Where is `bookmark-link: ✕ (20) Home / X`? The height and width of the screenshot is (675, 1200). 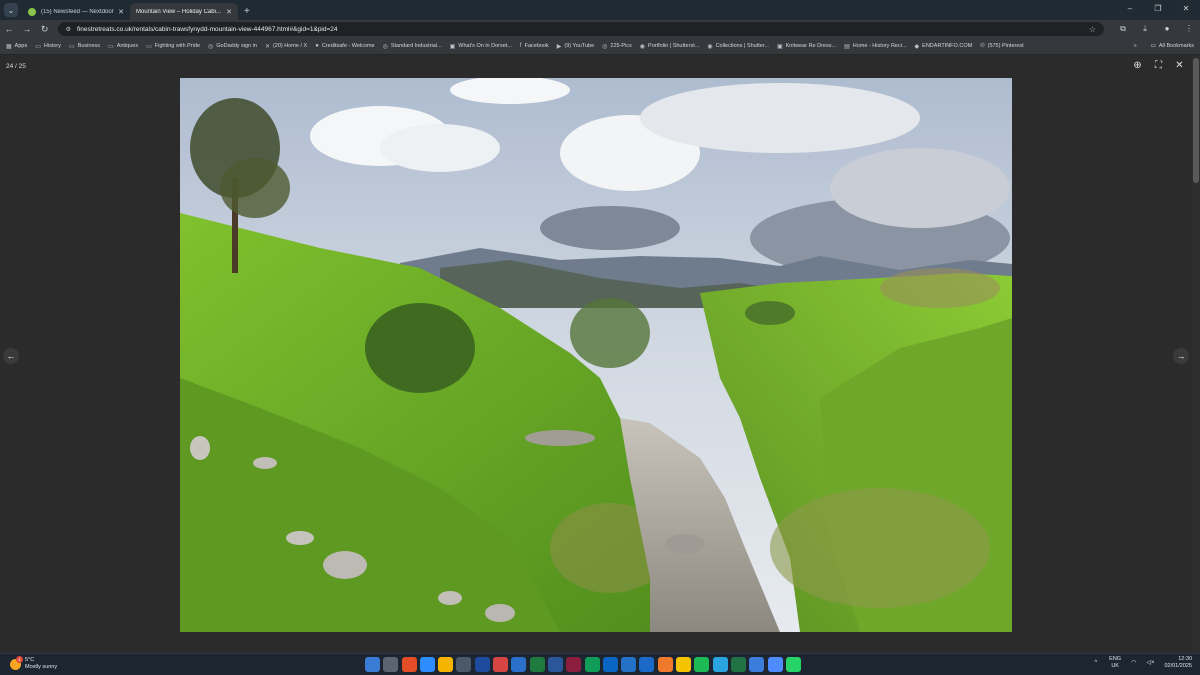
bookmark-link: ✕ (20) Home / X is located at coordinates (286, 46).